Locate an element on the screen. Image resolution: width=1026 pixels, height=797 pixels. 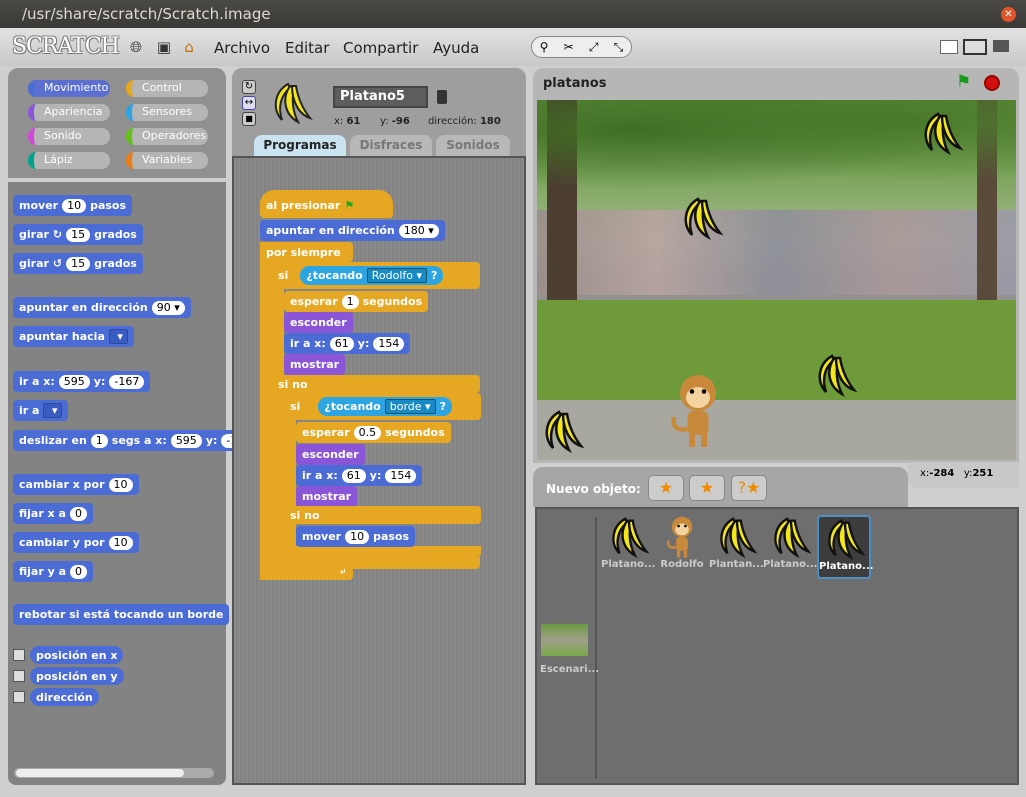
close-window-button: ✕ is located at coordinates (1008, 14).